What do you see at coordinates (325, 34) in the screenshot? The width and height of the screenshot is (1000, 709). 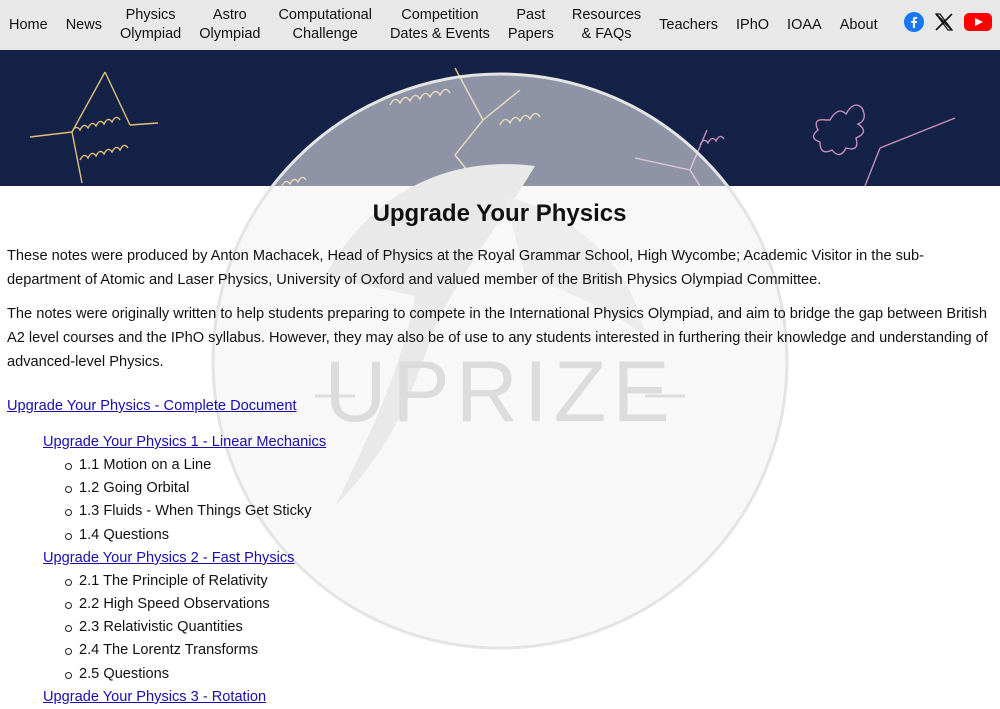 I see `nav-label-line2: Challenge` at bounding box center [325, 34].